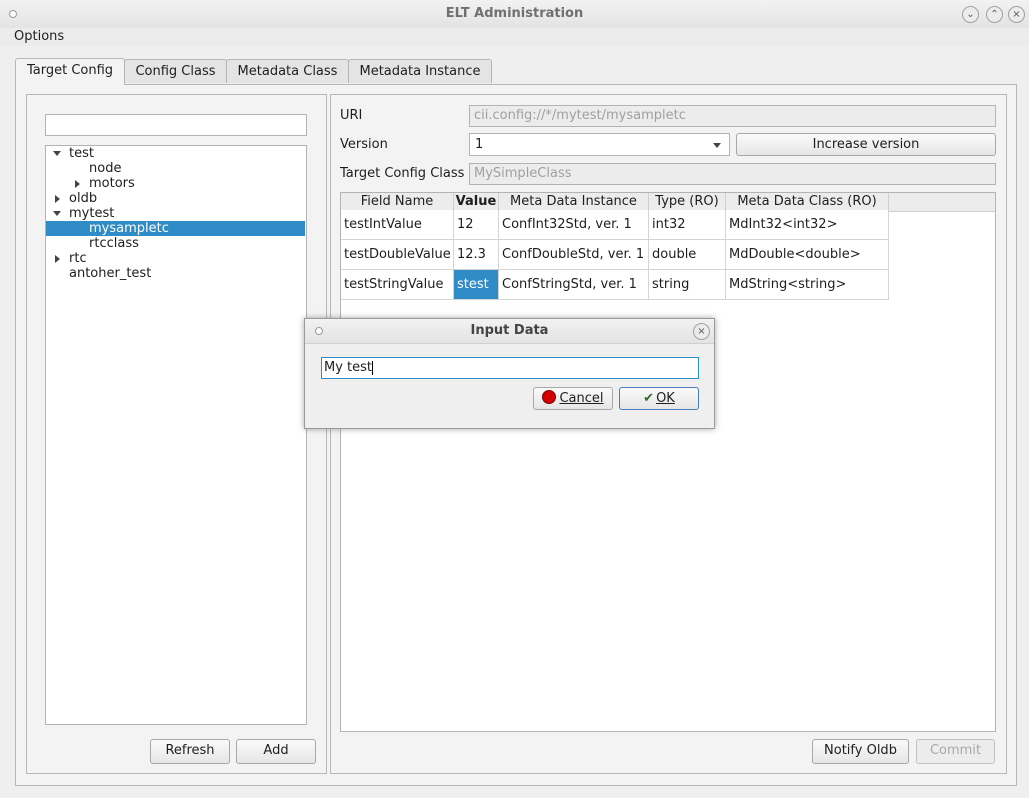  I want to click on version-select: 1, so click(599, 144).